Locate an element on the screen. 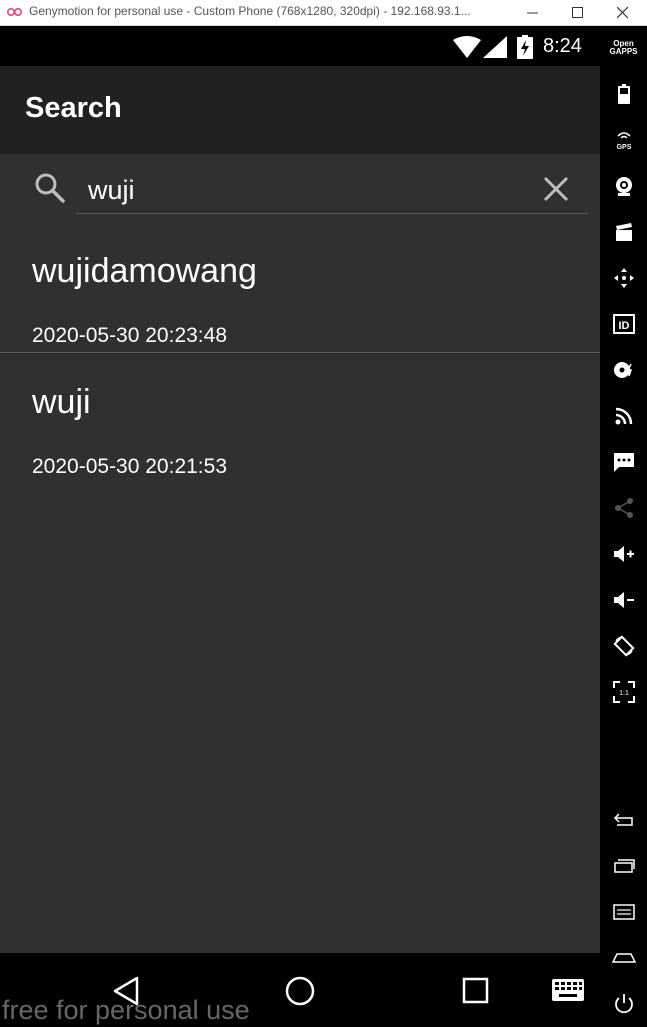 This screenshot has height=1027, width=647. volume-up-button is located at coordinates (623, 554).